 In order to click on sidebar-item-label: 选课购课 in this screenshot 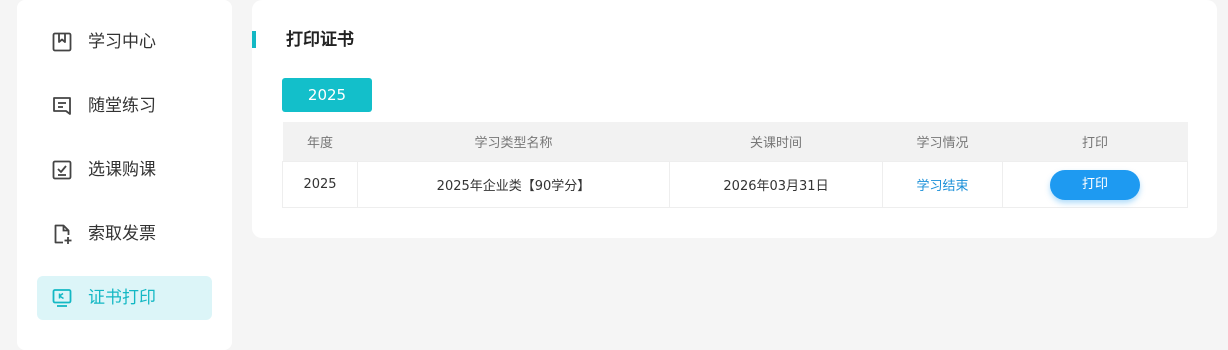, I will do `click(122, 170)`.